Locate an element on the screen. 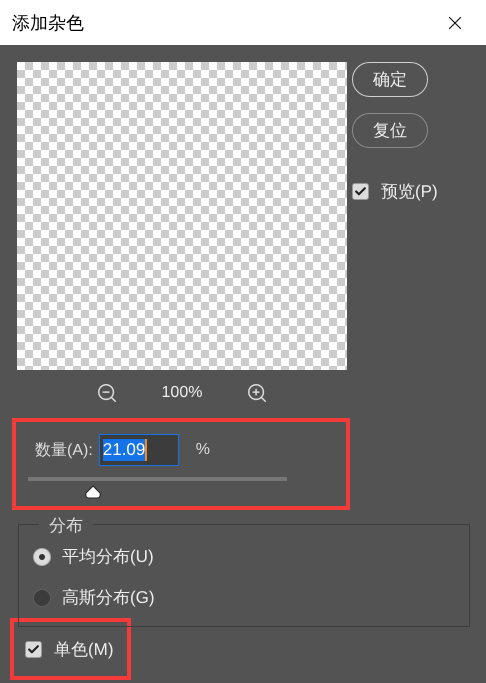  zoom-level: 100% is located at coordinates (182, 393).